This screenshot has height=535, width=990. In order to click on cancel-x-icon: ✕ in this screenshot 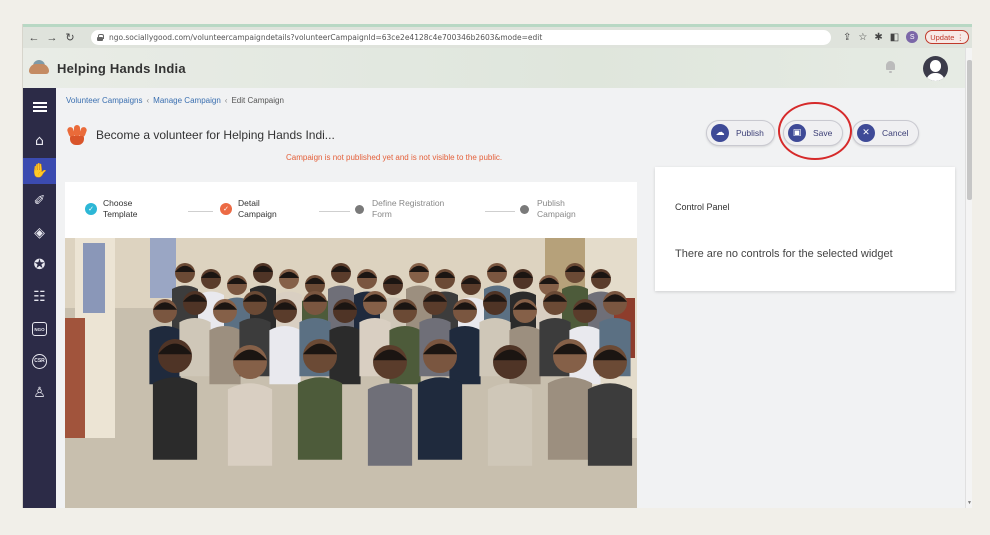, I will do `click(866, 133)`.